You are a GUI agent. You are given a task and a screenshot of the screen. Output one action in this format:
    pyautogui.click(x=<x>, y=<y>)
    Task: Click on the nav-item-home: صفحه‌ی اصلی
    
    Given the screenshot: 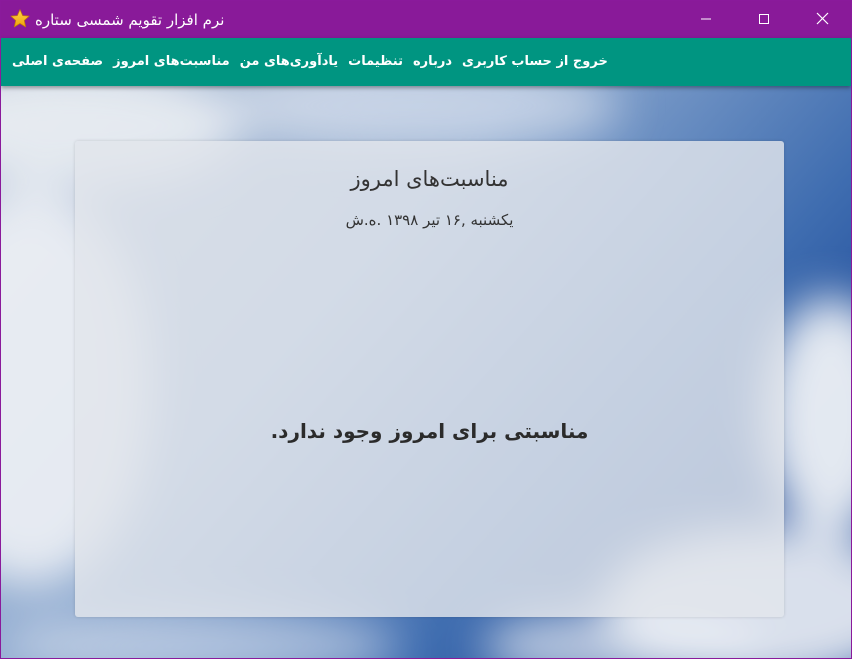 What is the action you would take?
    pyautogui.click(x=57, y=62)
    